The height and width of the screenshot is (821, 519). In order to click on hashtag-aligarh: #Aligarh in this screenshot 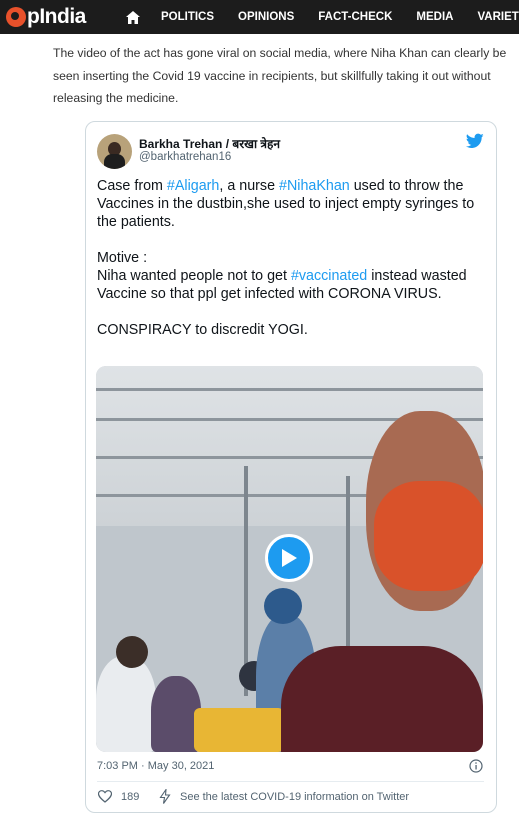, I will do `click(193, 186)`.